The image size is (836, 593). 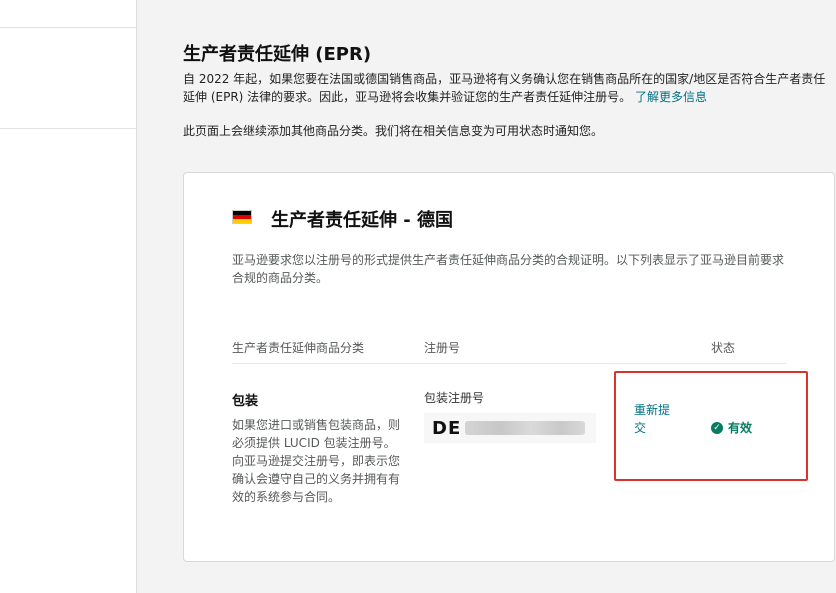 I want to click on category-name: 包装, so click(x=245, y=401).